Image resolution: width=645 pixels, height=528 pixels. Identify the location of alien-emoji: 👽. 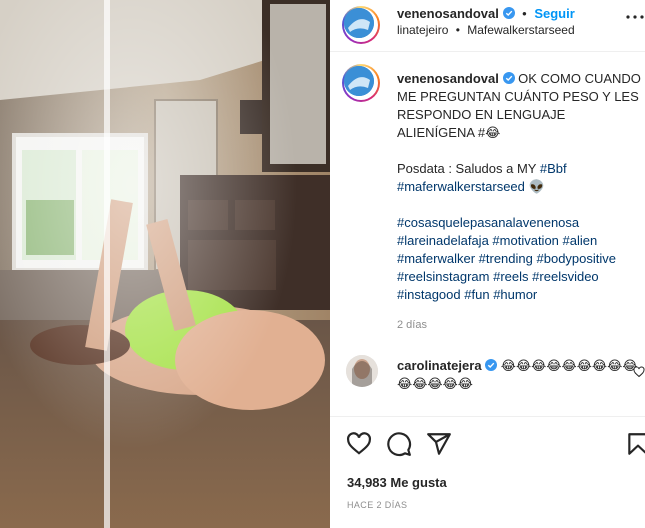
(536, 186).